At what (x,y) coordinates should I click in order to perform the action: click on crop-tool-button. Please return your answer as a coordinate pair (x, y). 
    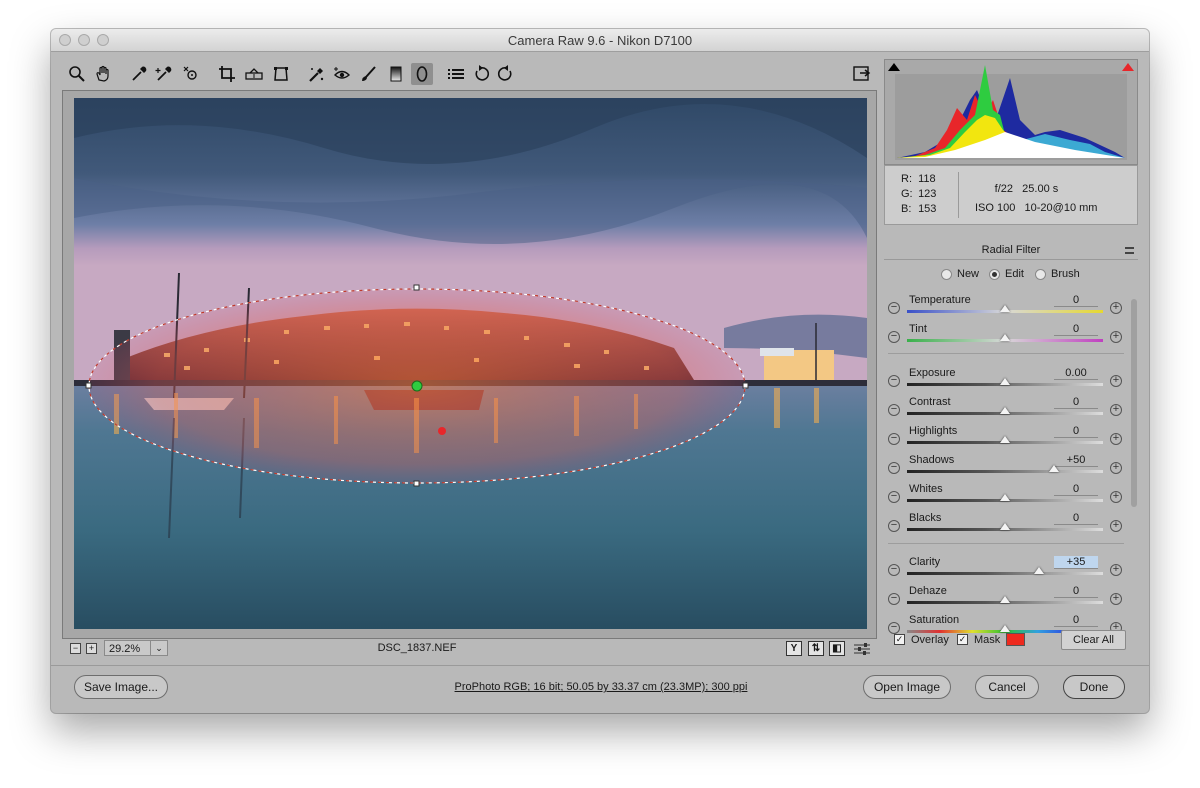
    Looking at the image, I should click on (227, 74).